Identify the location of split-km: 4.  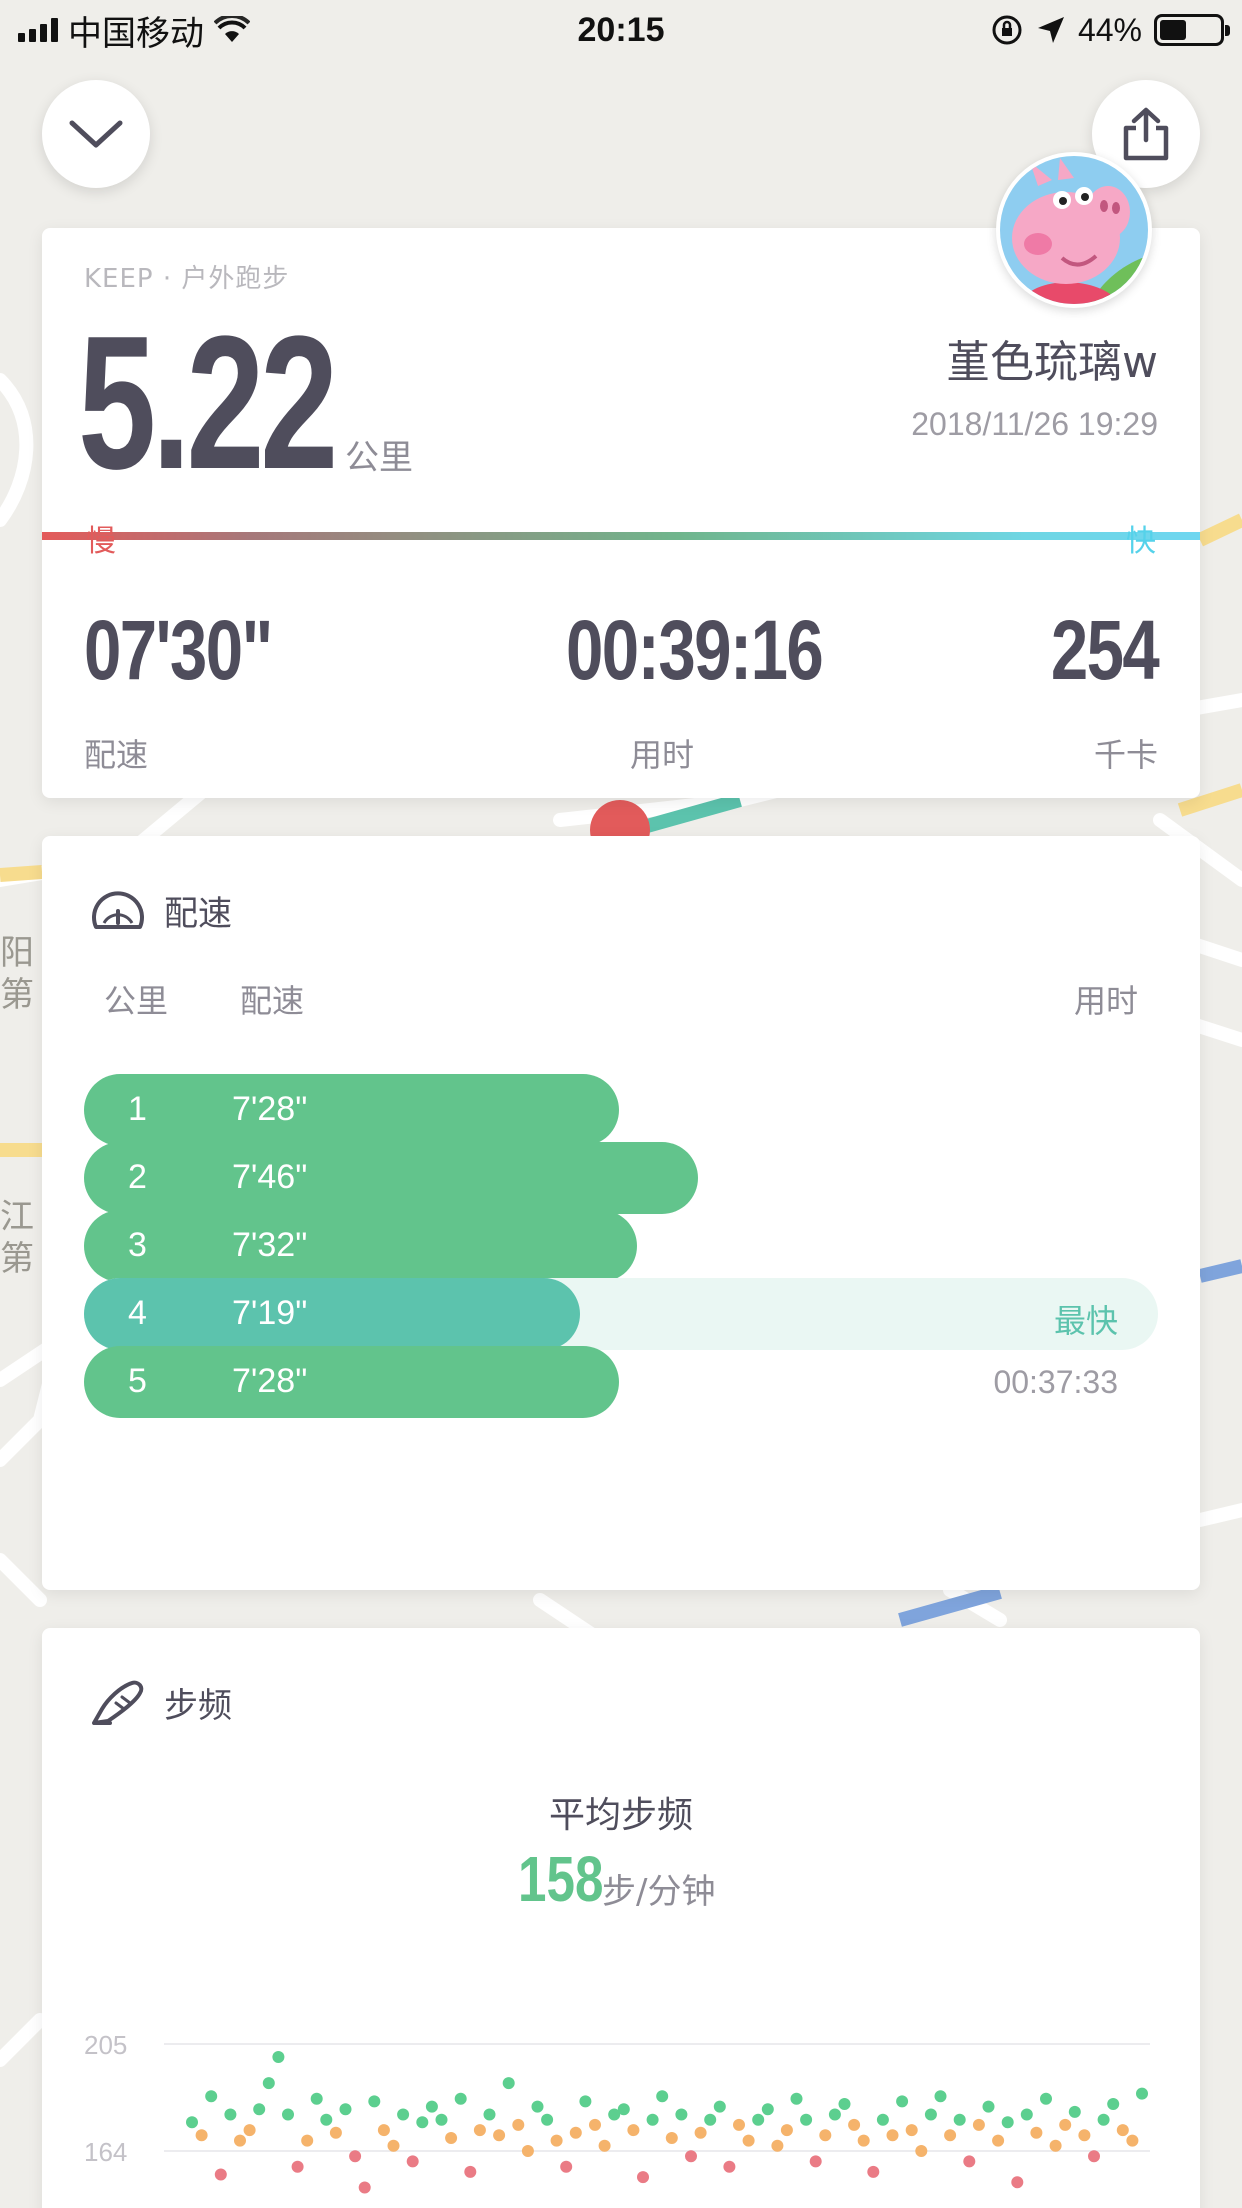
(137, 1313).